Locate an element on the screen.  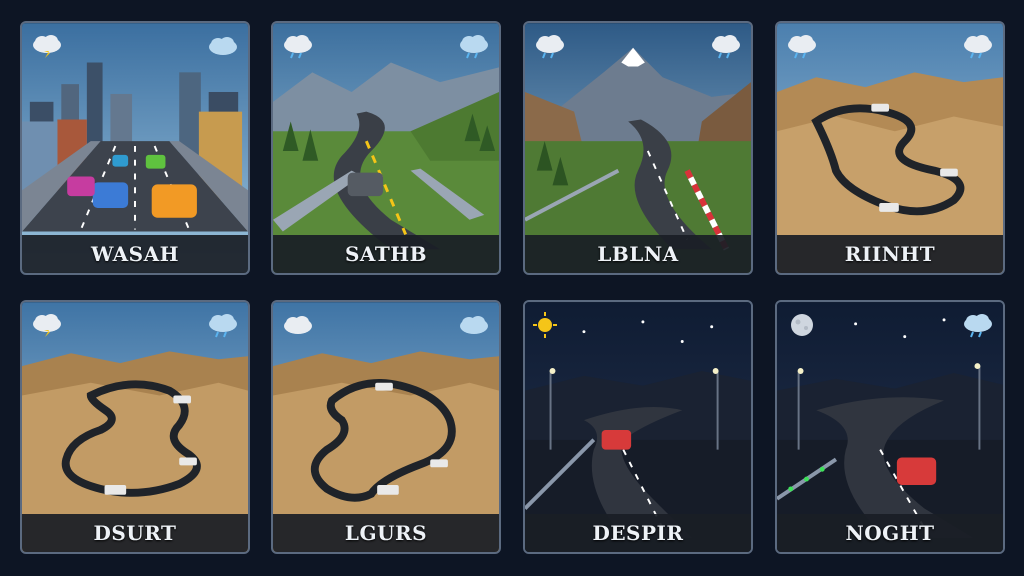
track-name: NOGHT is located at coordinates (890, 533).